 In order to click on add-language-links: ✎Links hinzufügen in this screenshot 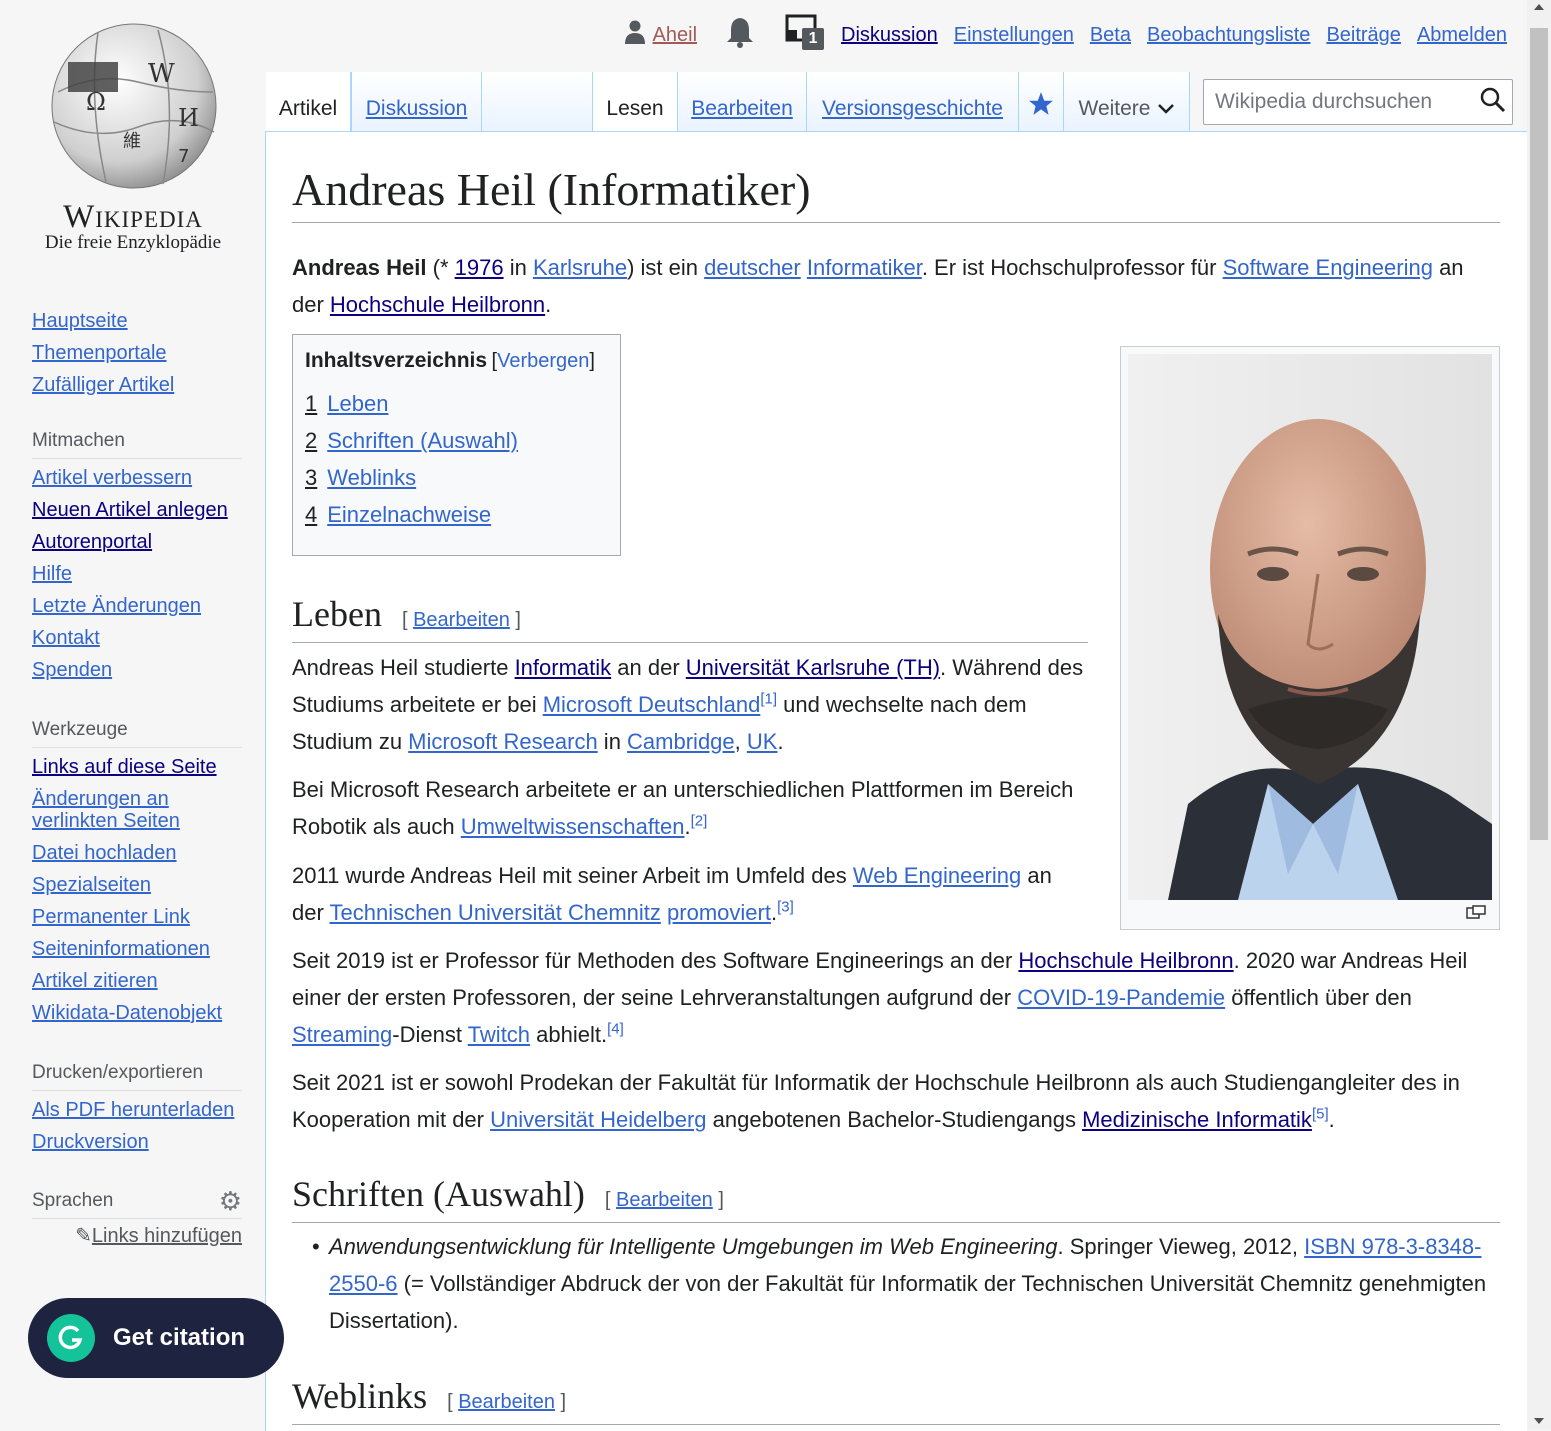, I will do `click(137, 1235)`.